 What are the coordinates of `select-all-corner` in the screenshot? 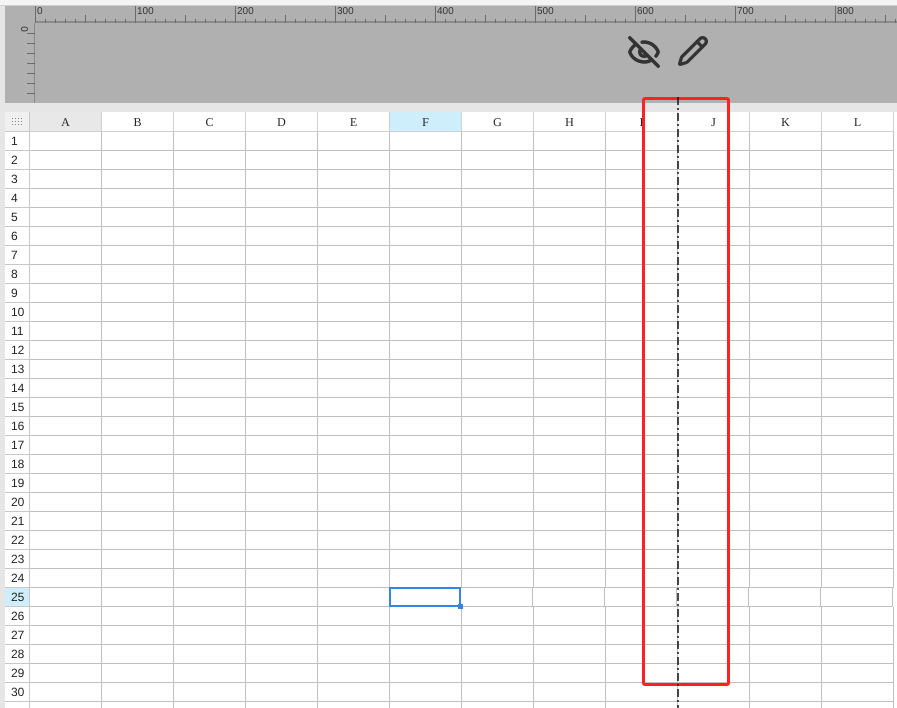 It's located at (17, 122).